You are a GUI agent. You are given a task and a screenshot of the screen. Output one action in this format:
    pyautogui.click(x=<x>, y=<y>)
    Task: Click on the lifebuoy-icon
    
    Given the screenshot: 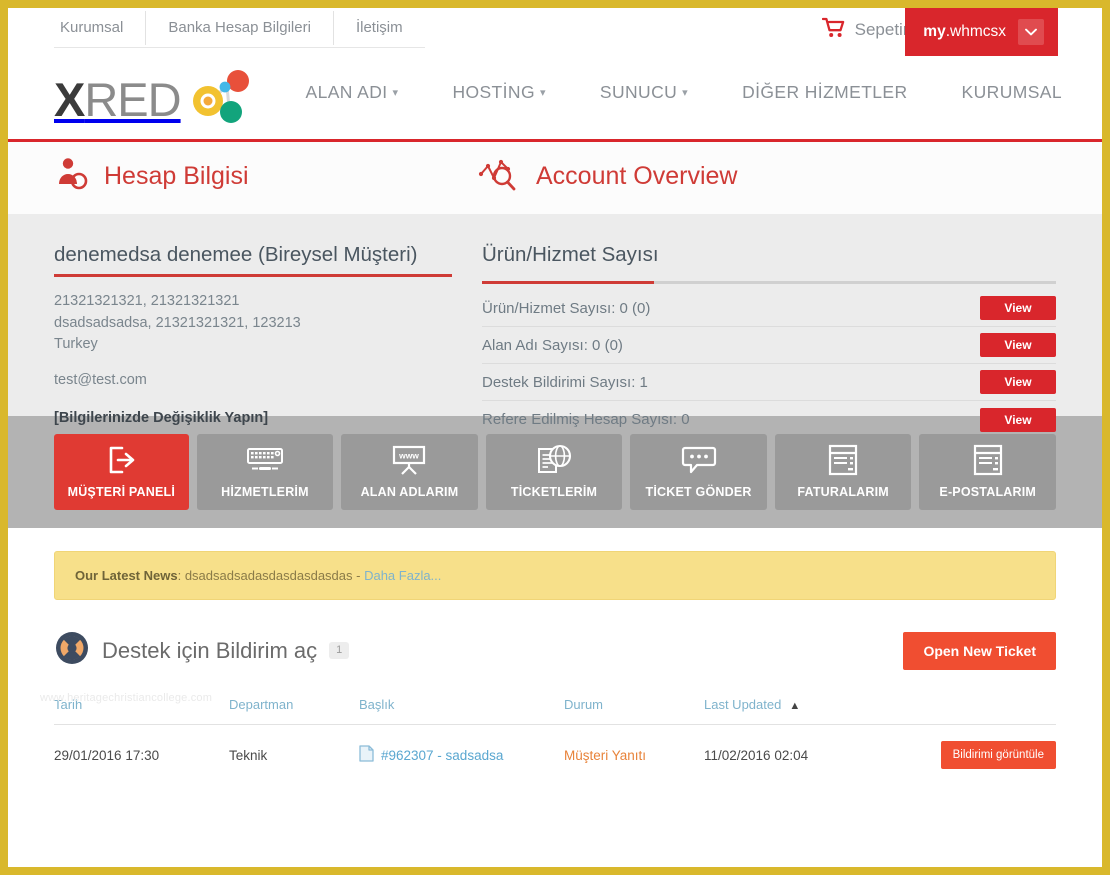 What is the action you would take?
    pyautogui.click(x=72, y=650)
    